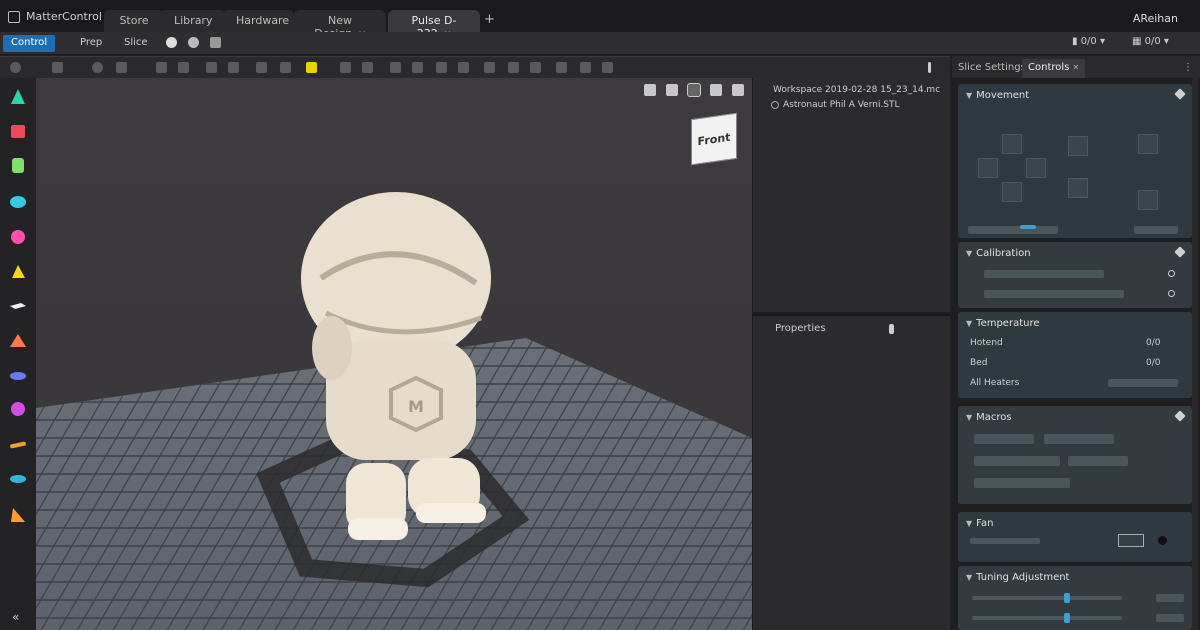  Describe the element at coordinates (1012, 192) in the screenshot. I see `jog-y-minus-button` at that location.